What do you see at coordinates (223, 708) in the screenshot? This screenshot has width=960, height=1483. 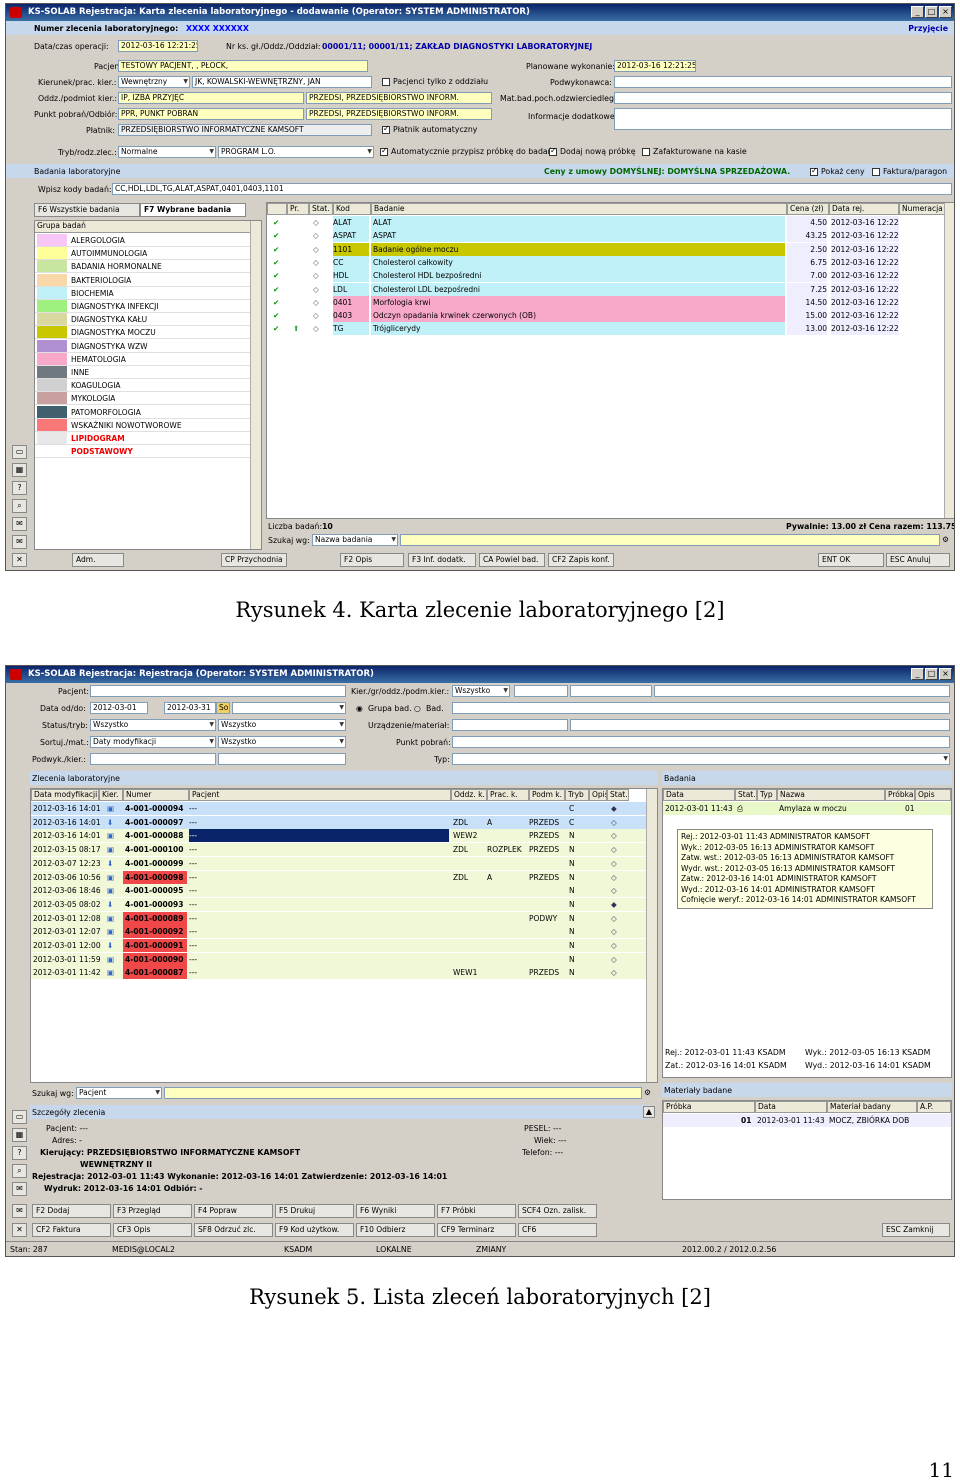 I see `so-field: So` at bounding box center [223, 708].